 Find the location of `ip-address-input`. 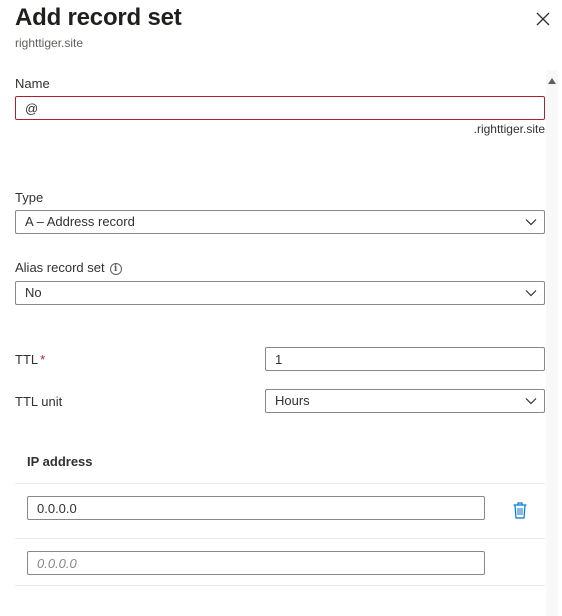

ip-address-input is located at coordinates (256, 508).